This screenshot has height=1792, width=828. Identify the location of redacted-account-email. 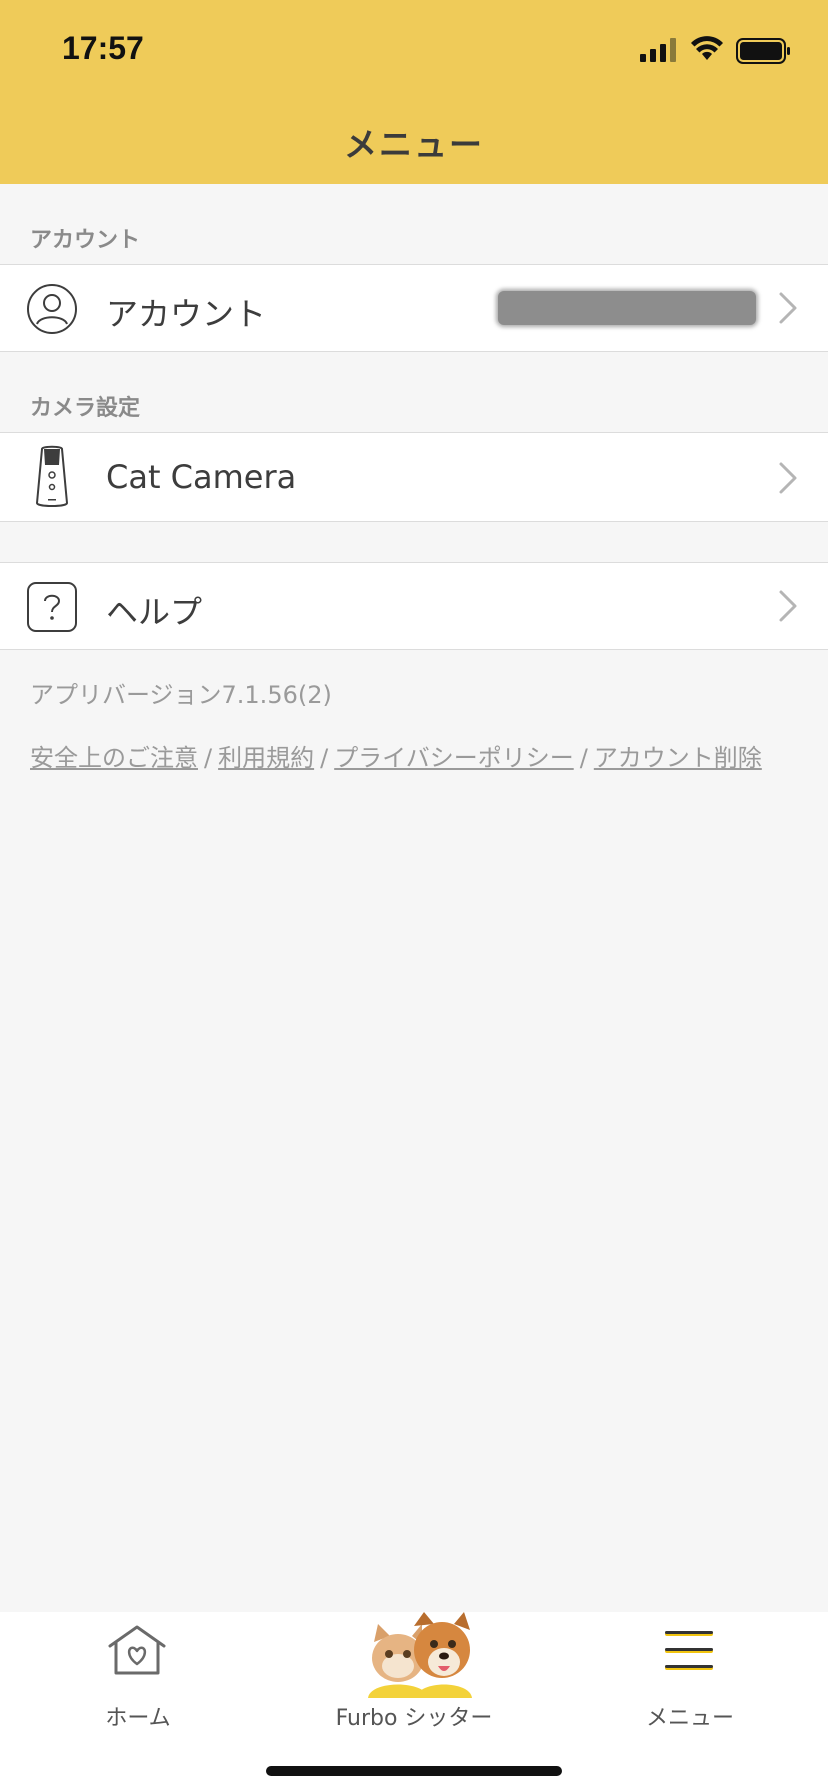
(627, 308).